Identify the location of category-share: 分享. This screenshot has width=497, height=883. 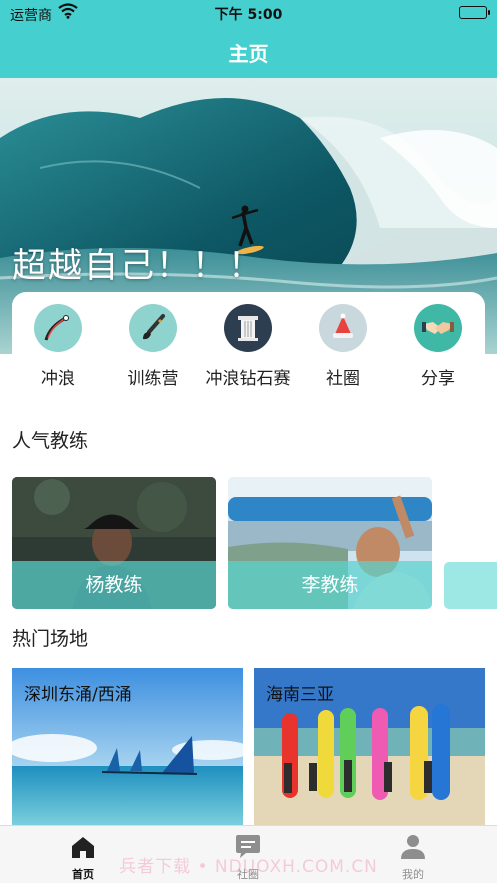
(438, 346).